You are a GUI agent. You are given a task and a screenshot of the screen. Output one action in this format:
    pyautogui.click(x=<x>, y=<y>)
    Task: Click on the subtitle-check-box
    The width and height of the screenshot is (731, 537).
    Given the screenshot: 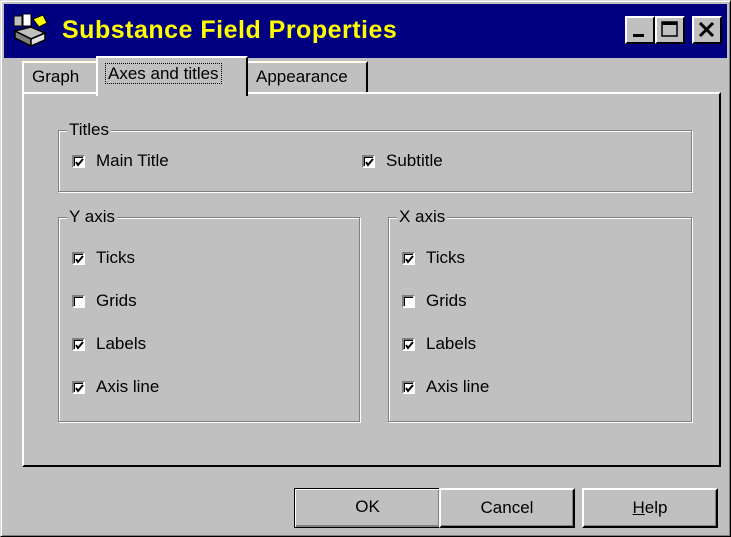 What is the action you would take?
    pyautogui.click(x=368, y=161)
    